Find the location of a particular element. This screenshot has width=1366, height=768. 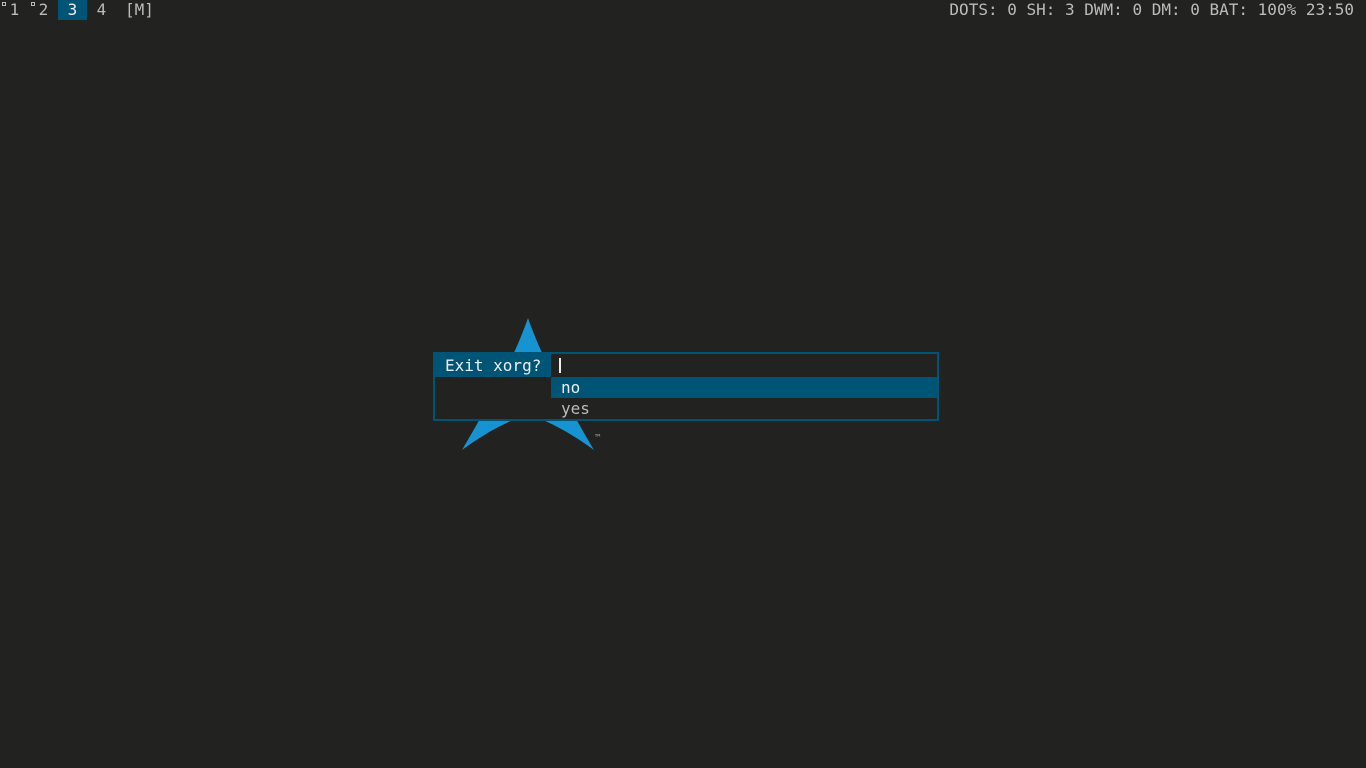

tag-1: 1 is located at coordinates (14, 10).